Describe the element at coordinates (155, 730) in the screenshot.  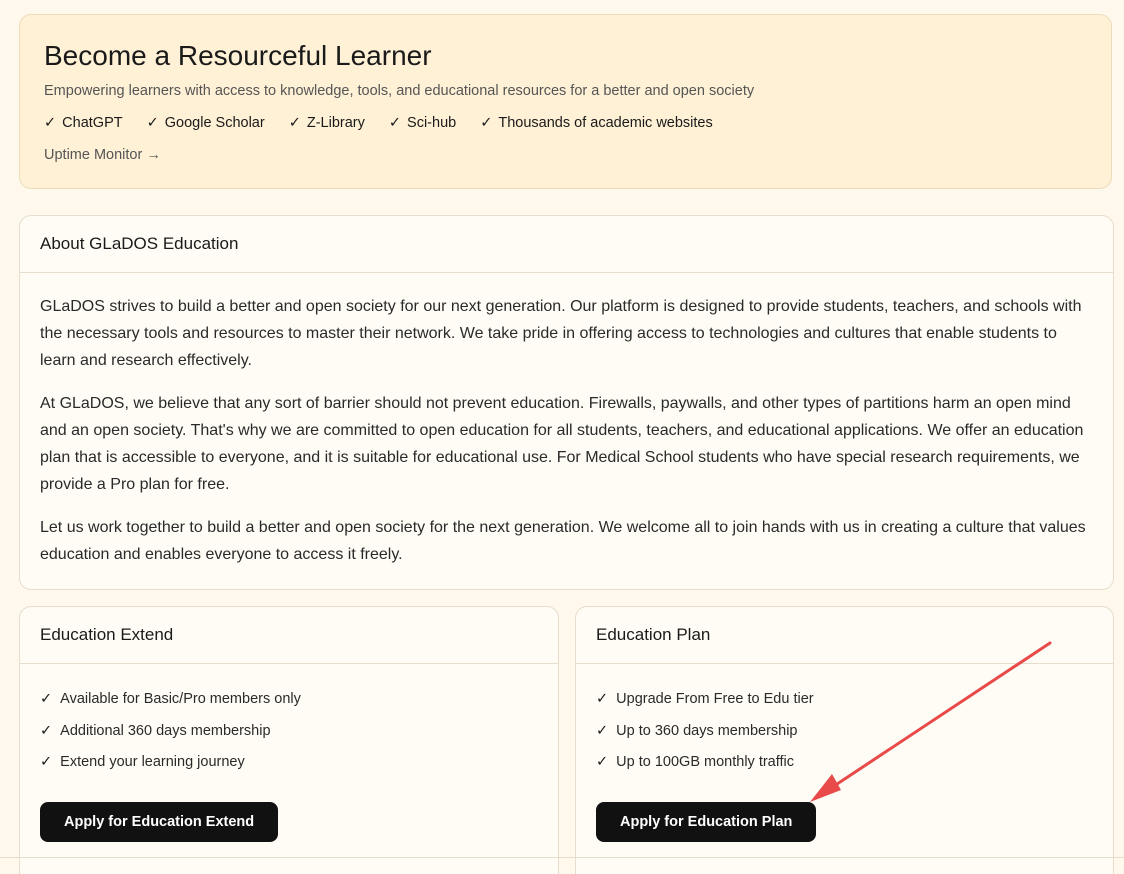
I see `list-item: ✓ Additional 360 days membership` at that location.